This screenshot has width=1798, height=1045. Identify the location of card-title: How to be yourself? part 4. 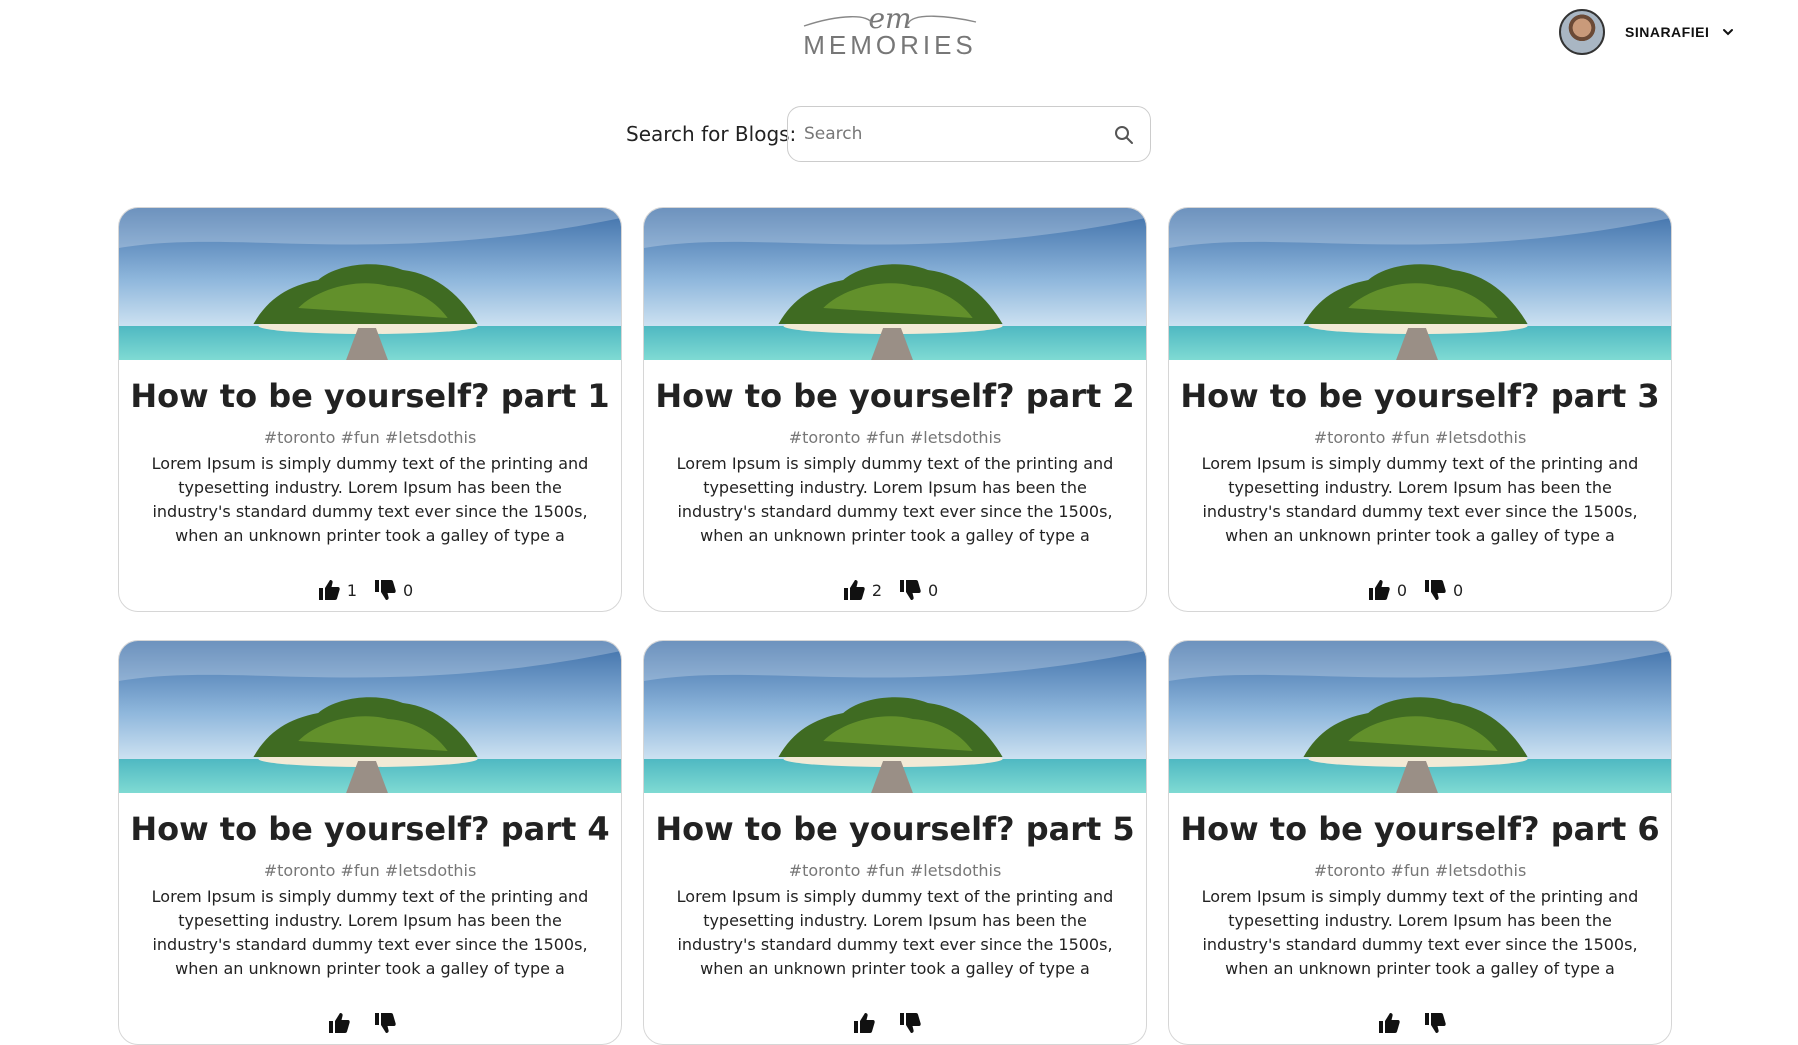
(370, 829).